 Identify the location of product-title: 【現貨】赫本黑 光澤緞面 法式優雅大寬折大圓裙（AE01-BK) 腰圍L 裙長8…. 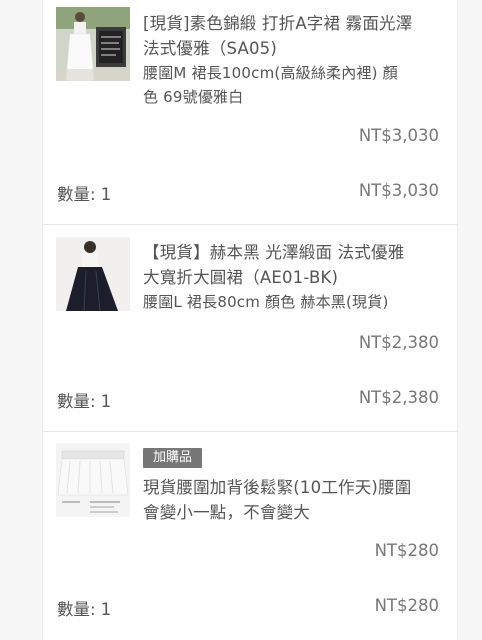
(278, 277).